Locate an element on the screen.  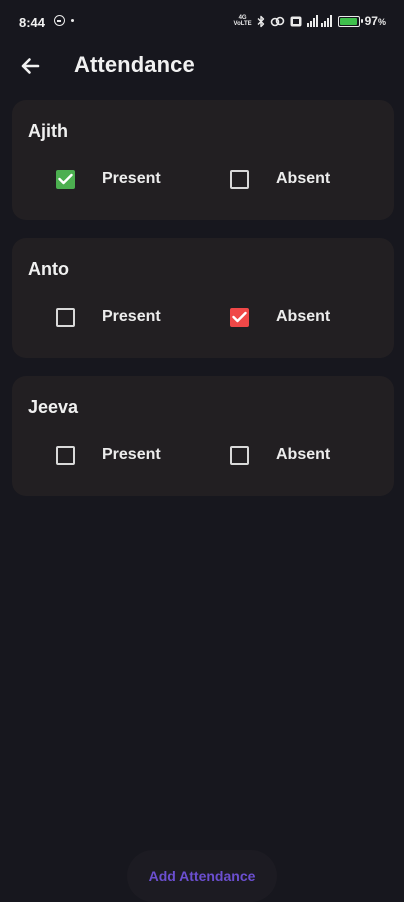
page-title: Attendance is located at coordinates (134, 64).